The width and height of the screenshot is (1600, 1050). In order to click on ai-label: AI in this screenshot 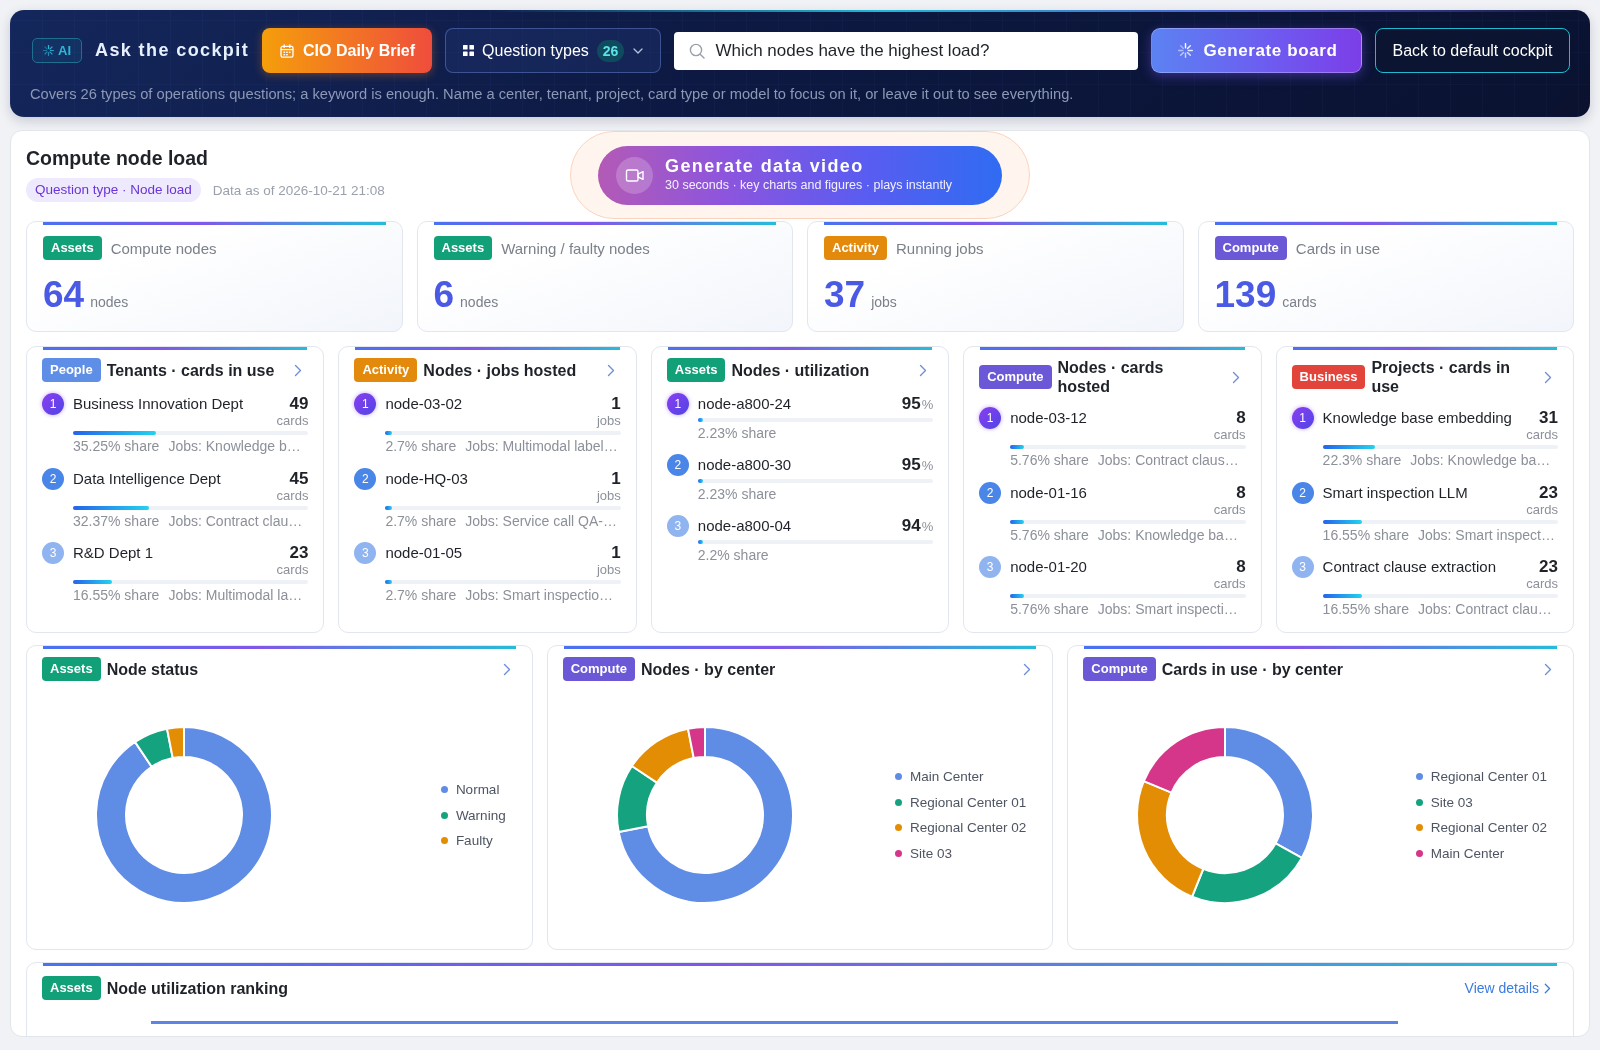, I will do `click(64, 50)`.